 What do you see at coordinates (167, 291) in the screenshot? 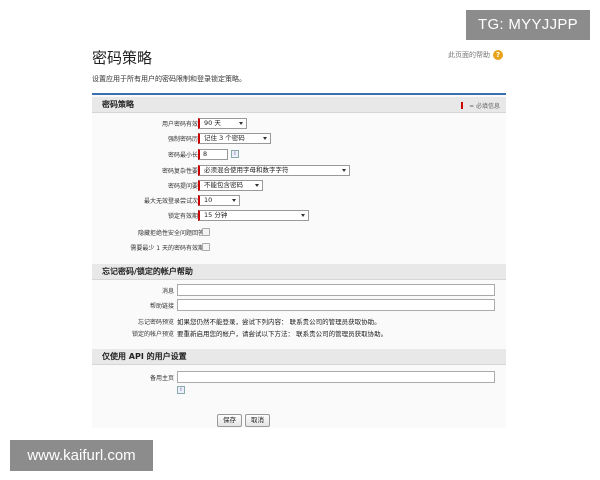
I see `message-label: 消息` at bounding box center [167, 291].